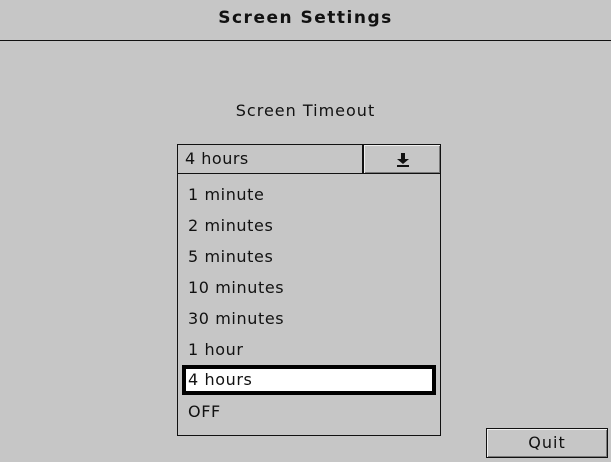 The width and height of the screenshot is (611, 462). I want to click on screen-timeout-dropdown-button, so click(402, 159).